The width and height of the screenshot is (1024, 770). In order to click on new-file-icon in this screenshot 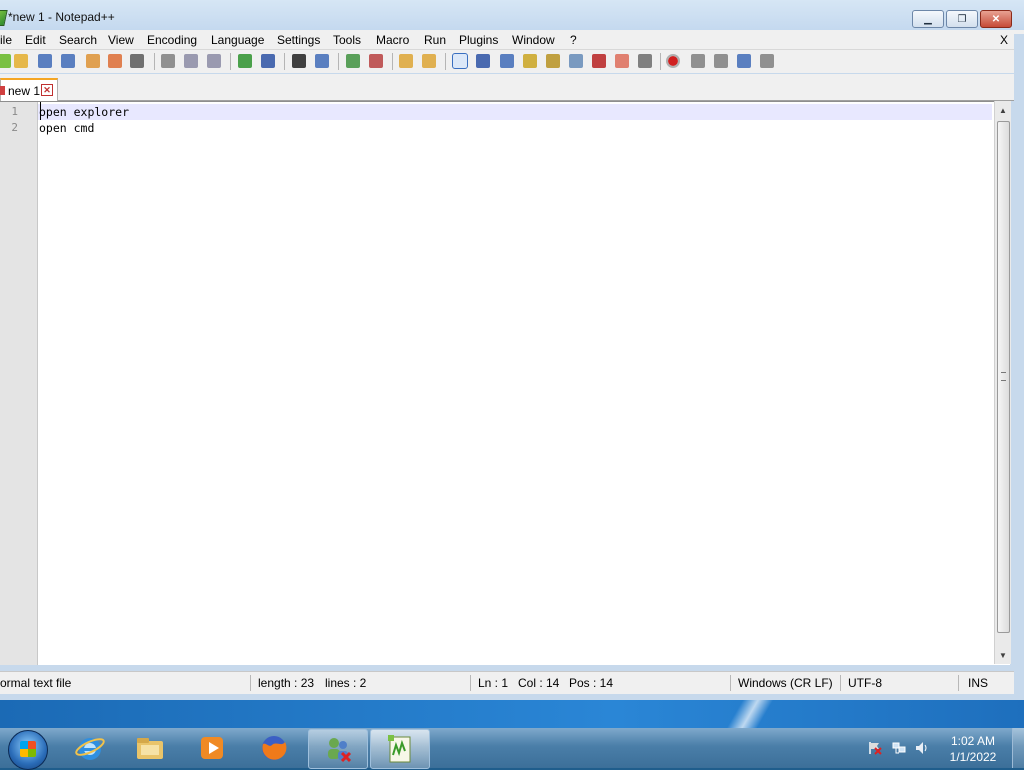, I will do `click(5, 61)`.